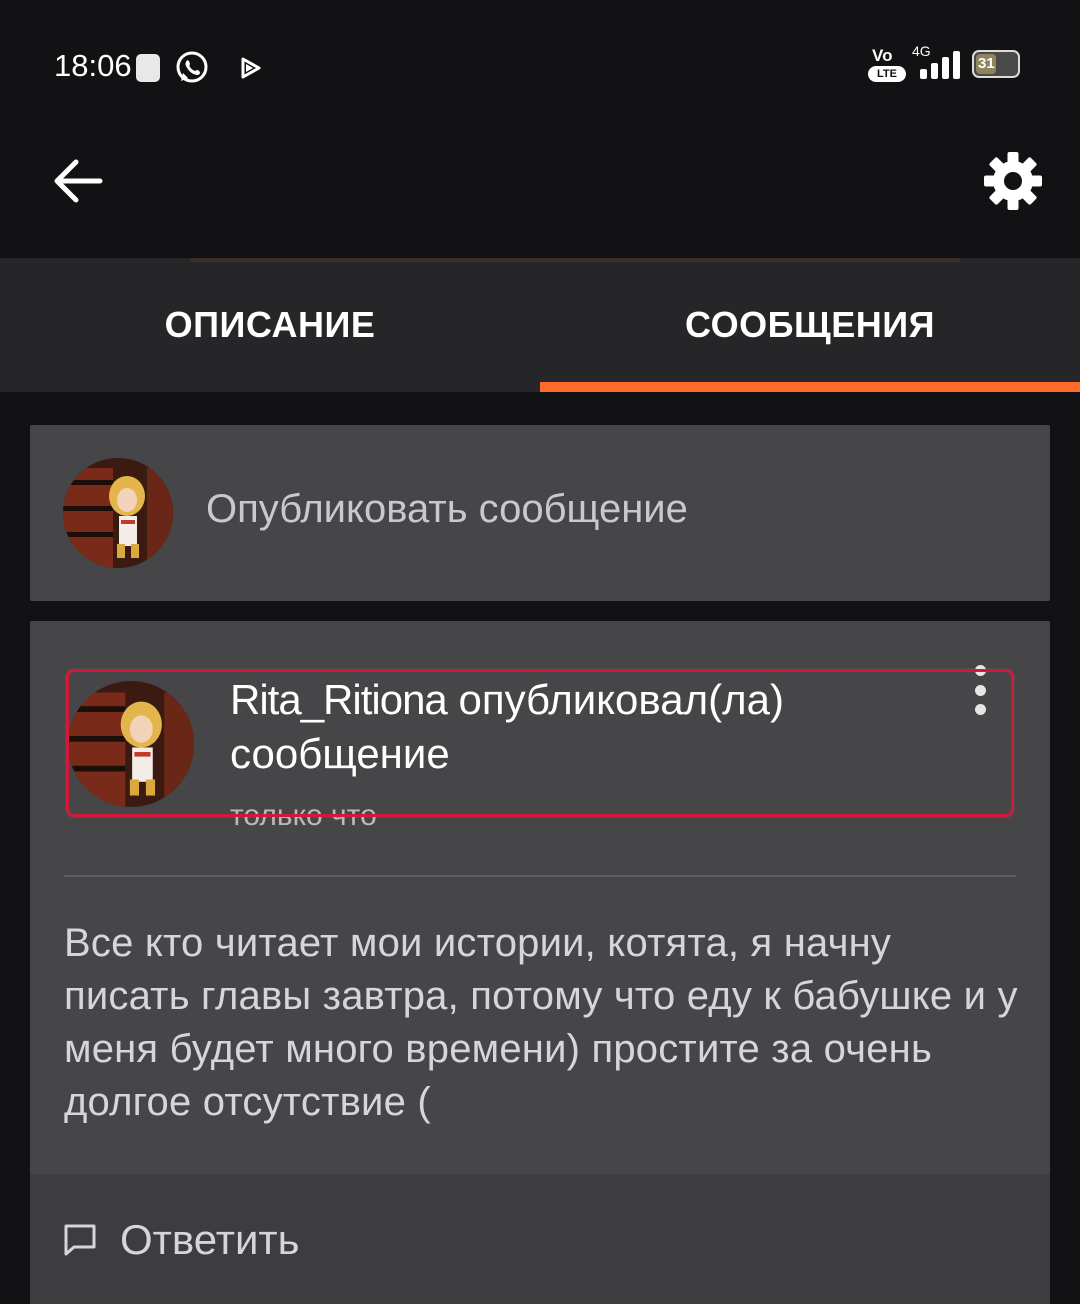  What do you see at coordinates (540, 1239) in the screenshot?
I see `reply-bar: Ответить` at bounding box center [540, 1239].